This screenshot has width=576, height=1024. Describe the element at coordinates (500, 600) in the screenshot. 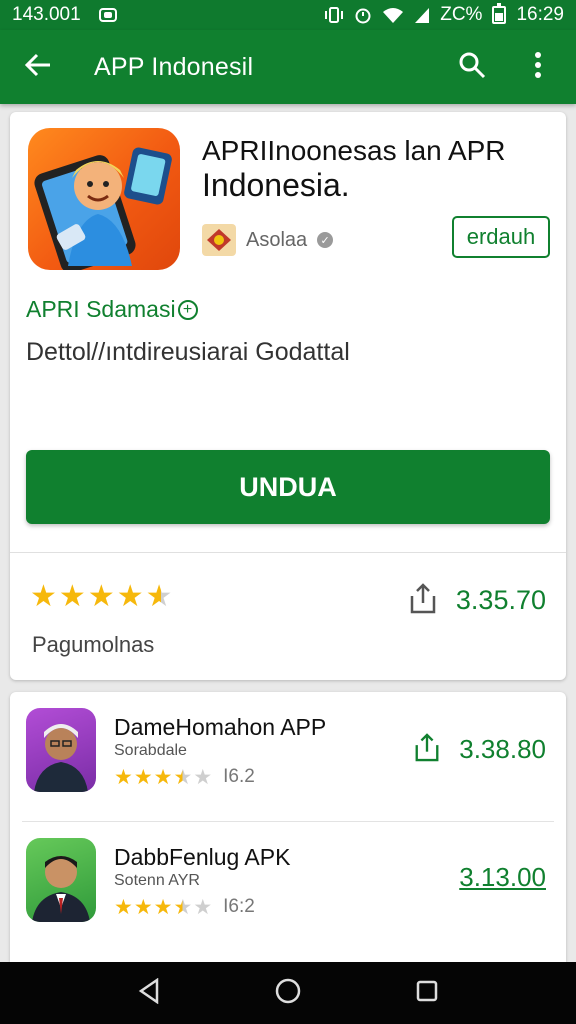

I see `download-count: 3.35.70` at that location.